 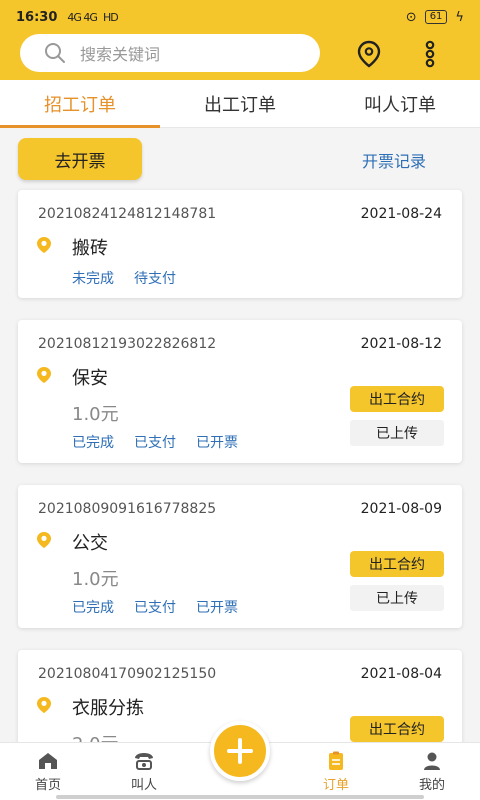 What do you see at coordinates (55, 53) in the screenshot?
I see `search-icon` at bounding box center [55, 53].